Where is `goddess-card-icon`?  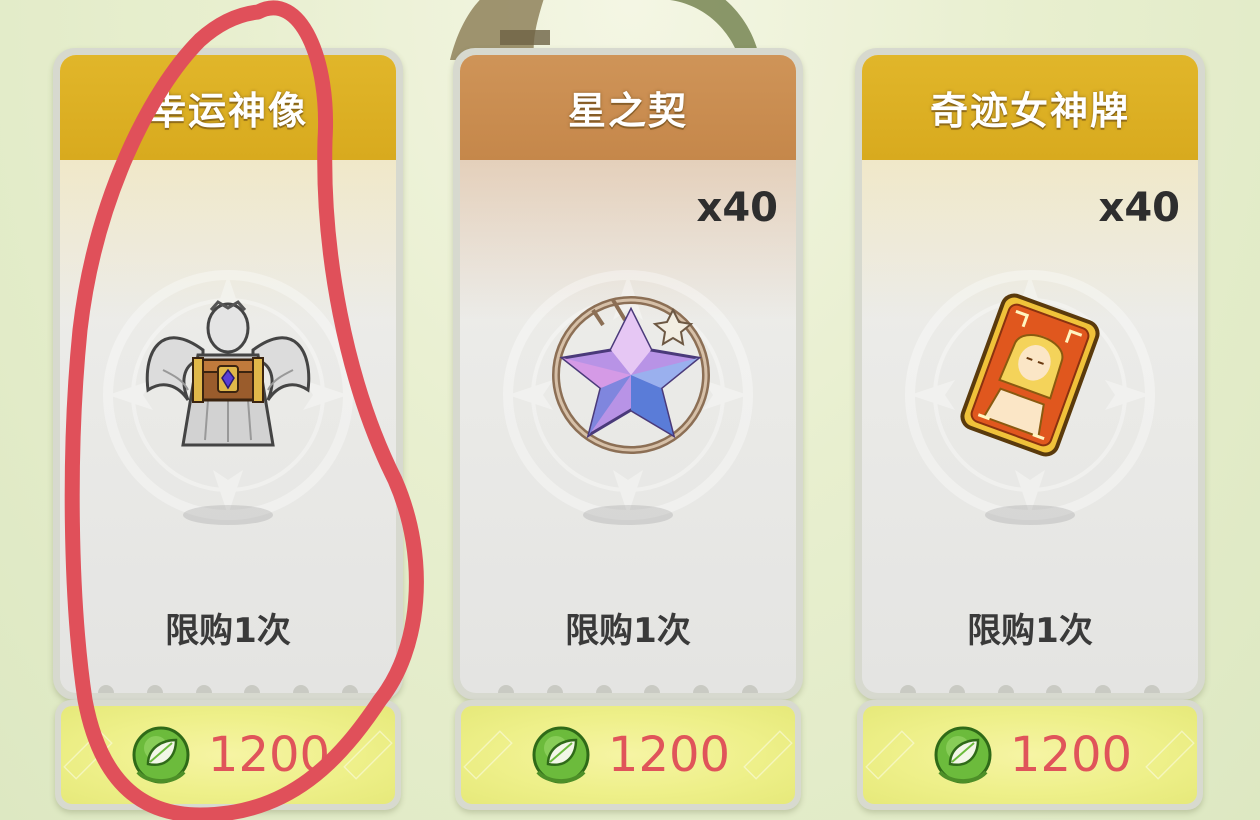
goddess-card-icon is located at coordinates (1030, 375).